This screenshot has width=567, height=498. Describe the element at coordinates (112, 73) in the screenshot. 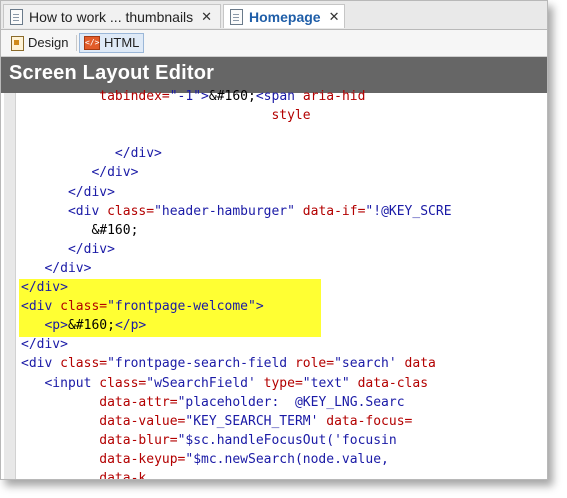

I see `editor-title: Screen Layout Editor` at that location.